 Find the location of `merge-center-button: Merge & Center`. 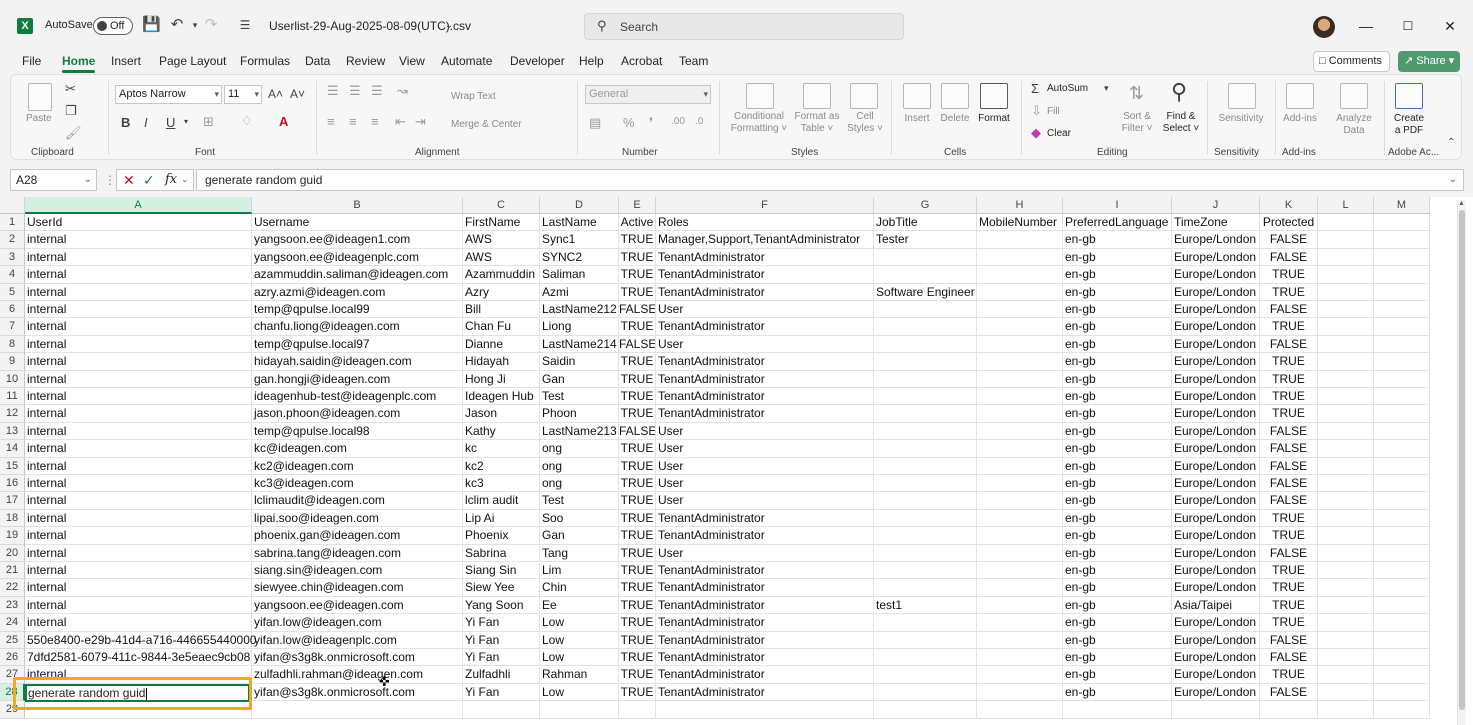

merge-center-button: Merge & Center is located at coordinates (486, 125).